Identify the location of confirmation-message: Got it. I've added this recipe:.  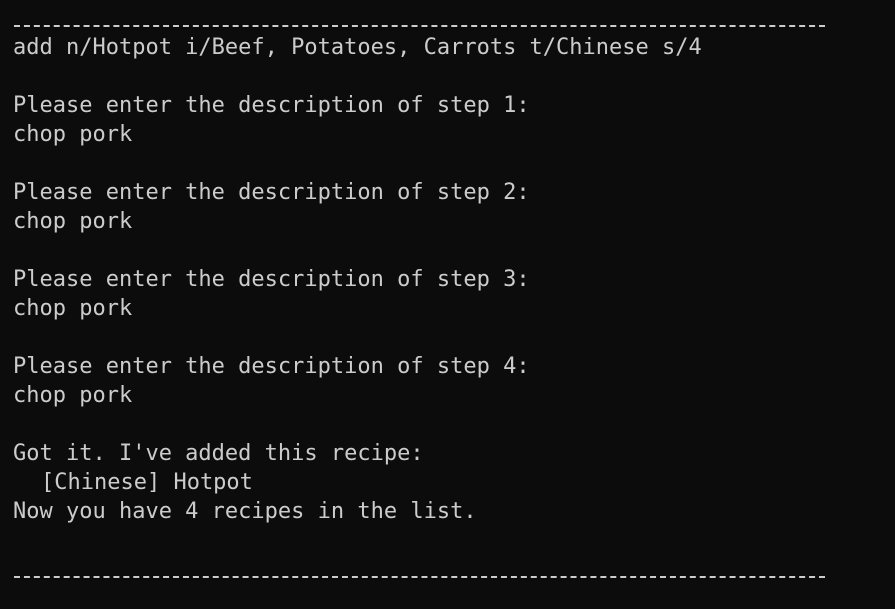
(218, 453).